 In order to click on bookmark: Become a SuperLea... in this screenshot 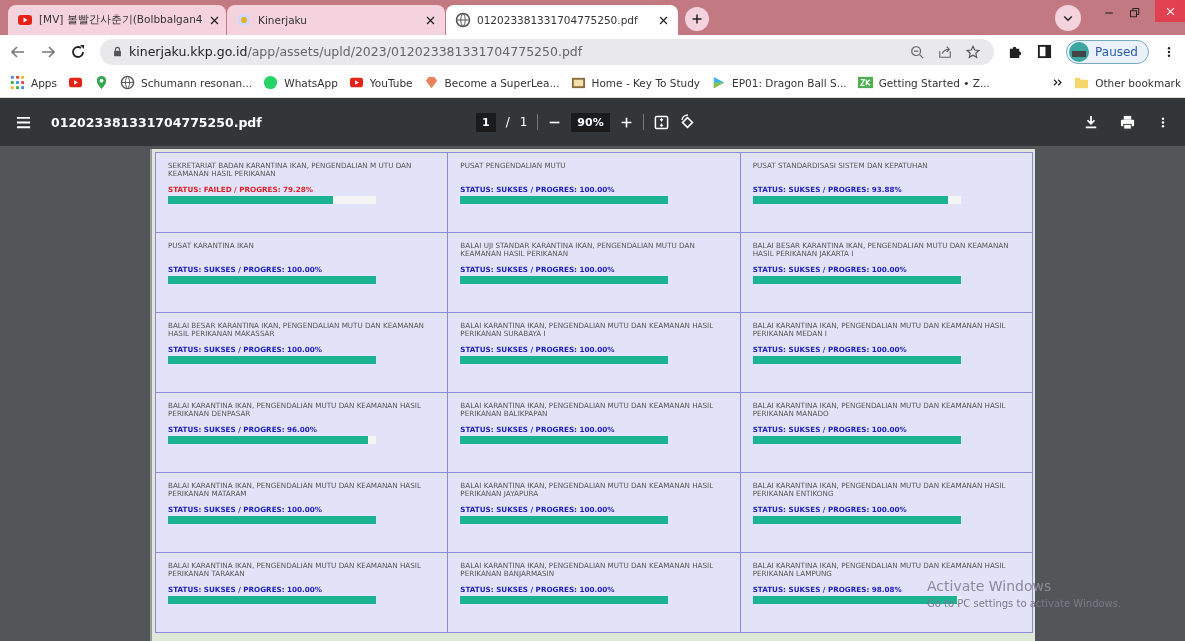, I will do `click(491, 82)`.